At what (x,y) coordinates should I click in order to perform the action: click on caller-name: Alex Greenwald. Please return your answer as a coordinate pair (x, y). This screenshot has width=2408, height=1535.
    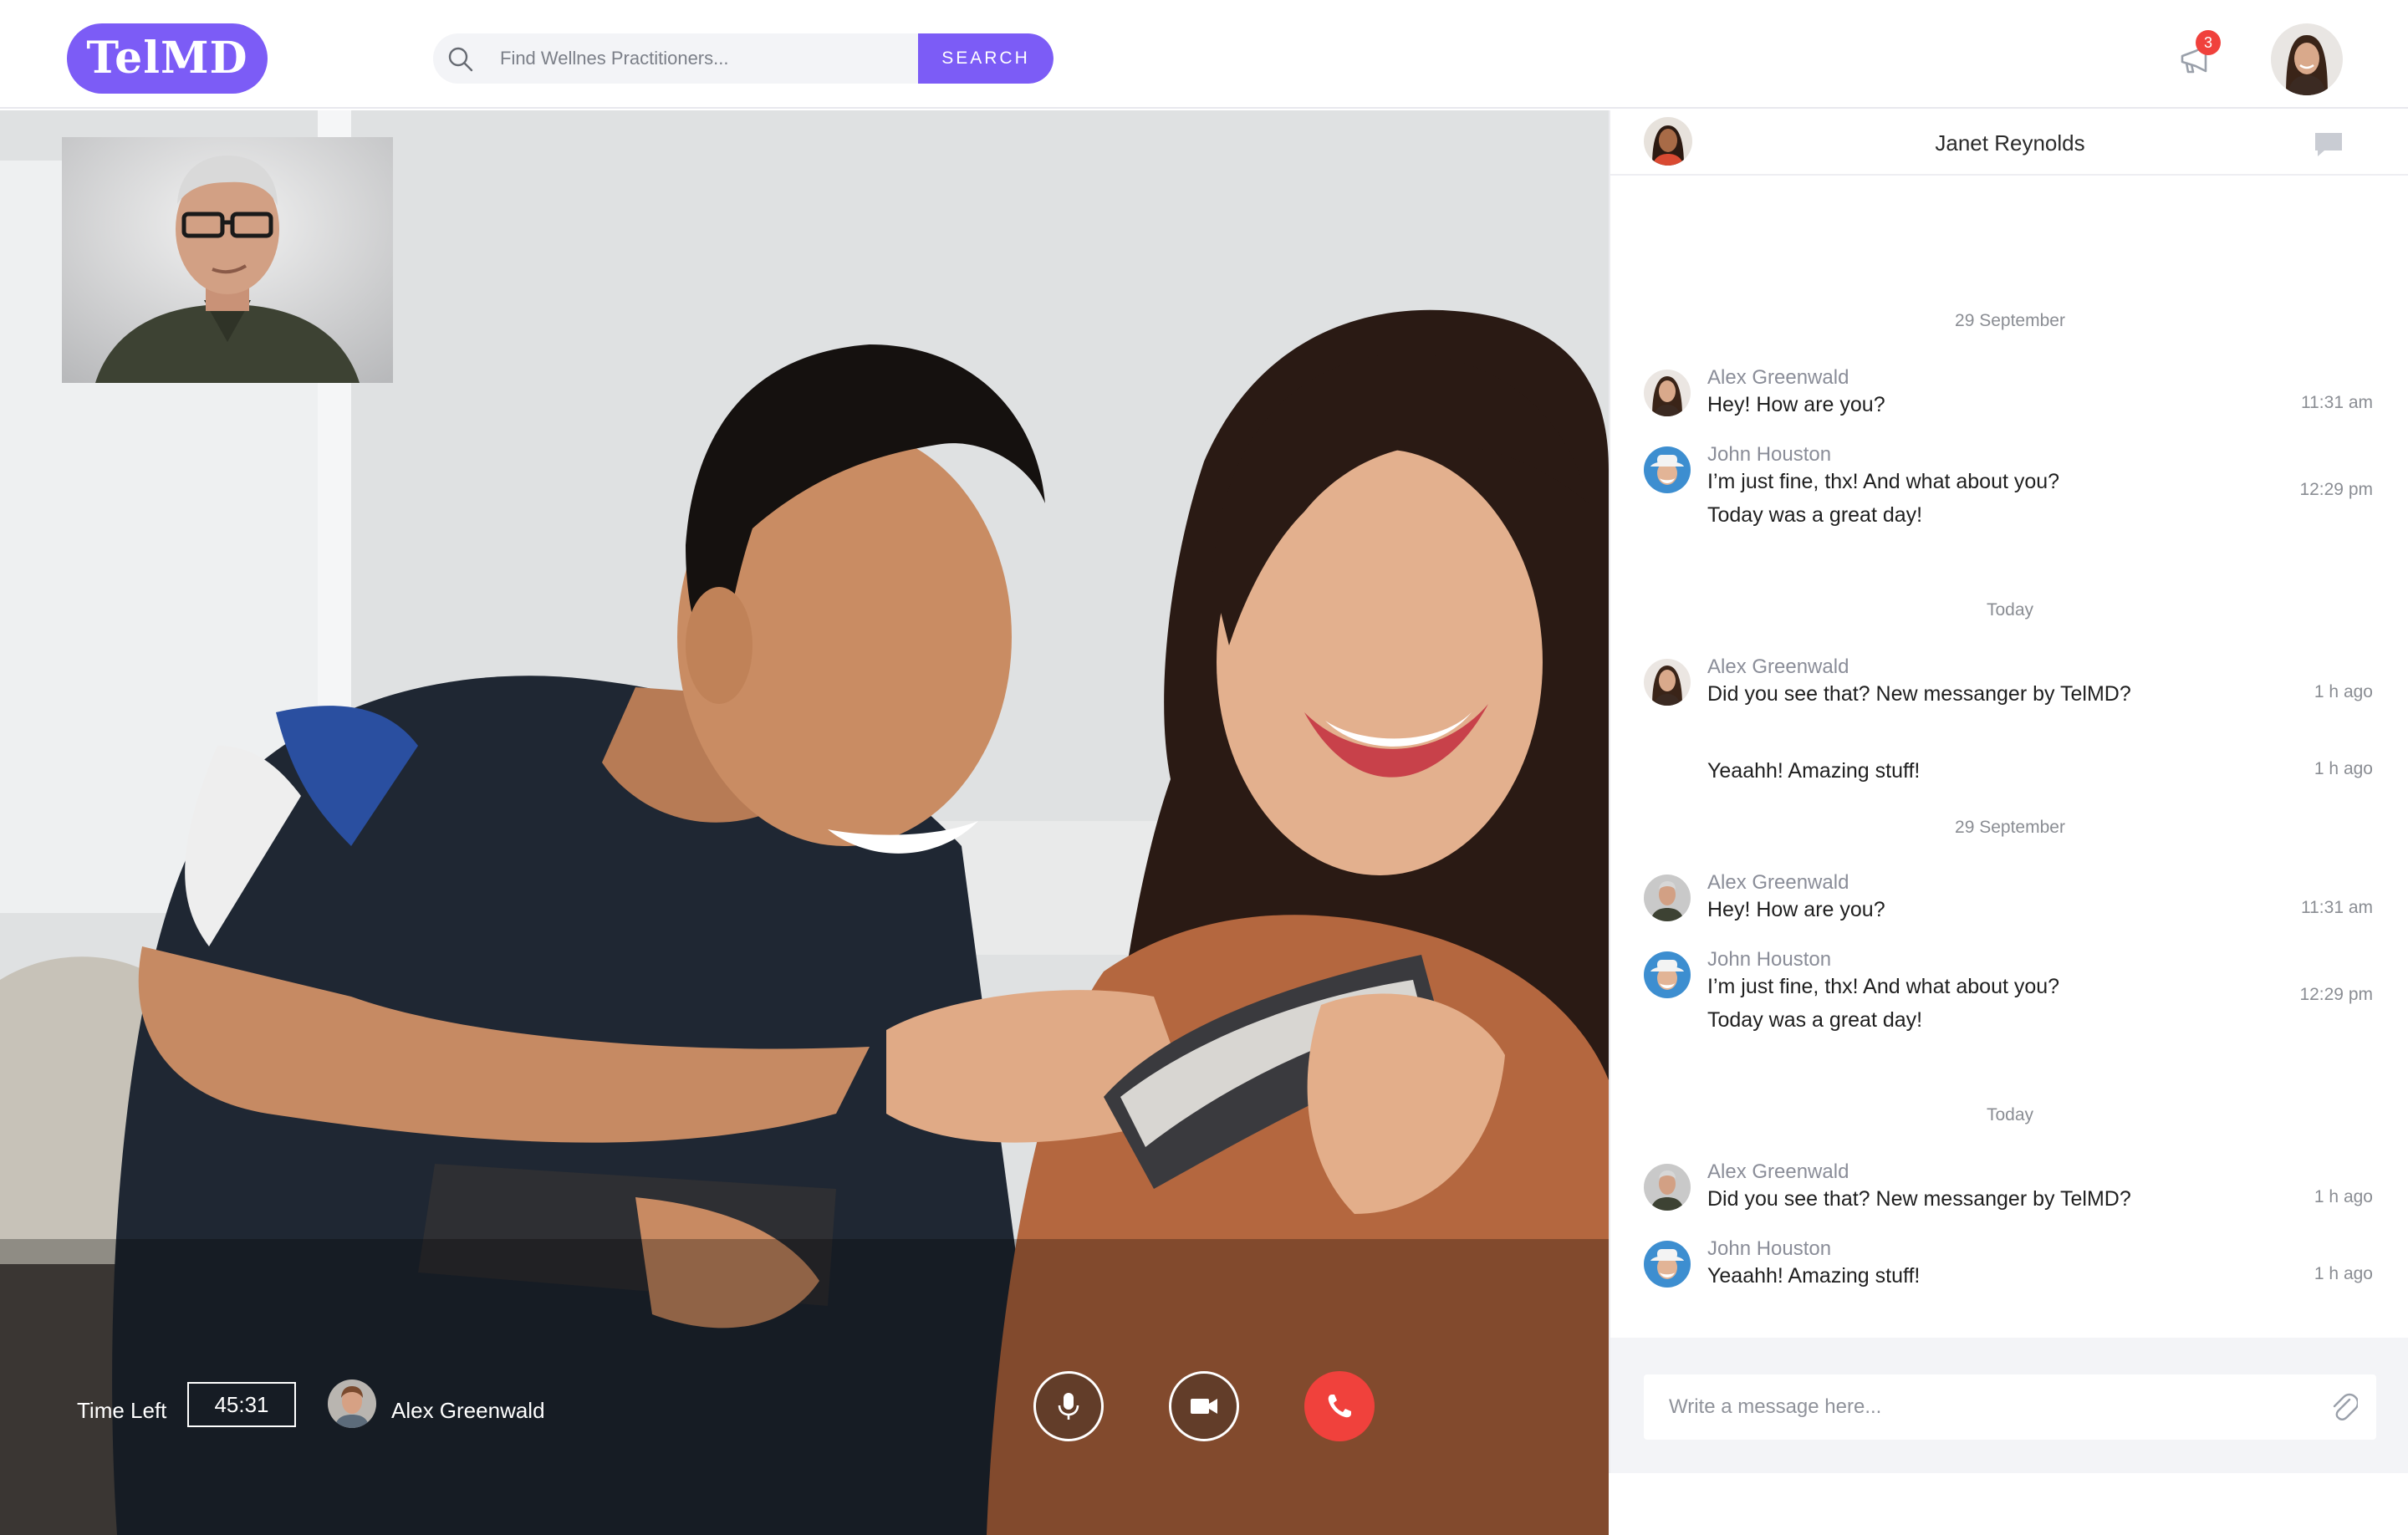
    Looking at the image, I should click on (468, 1410).